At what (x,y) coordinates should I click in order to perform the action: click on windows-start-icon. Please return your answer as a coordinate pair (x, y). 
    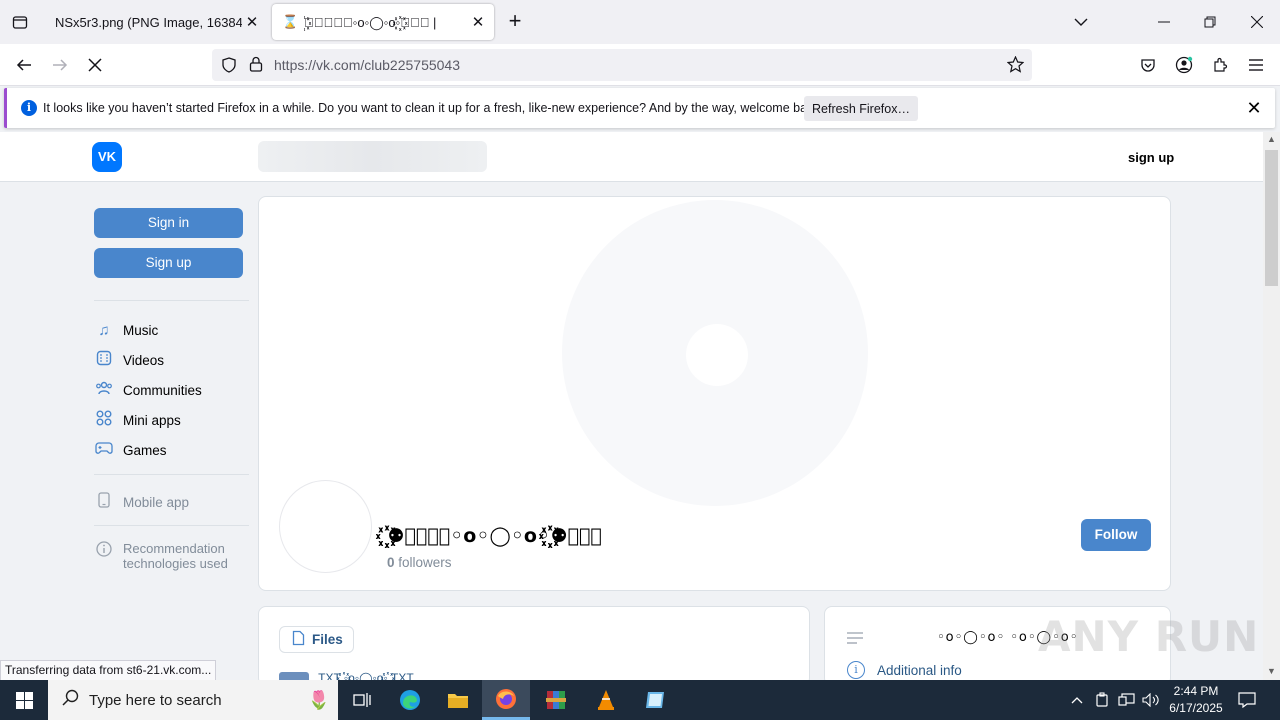
    Looking at the image, I should click on (24, 700).